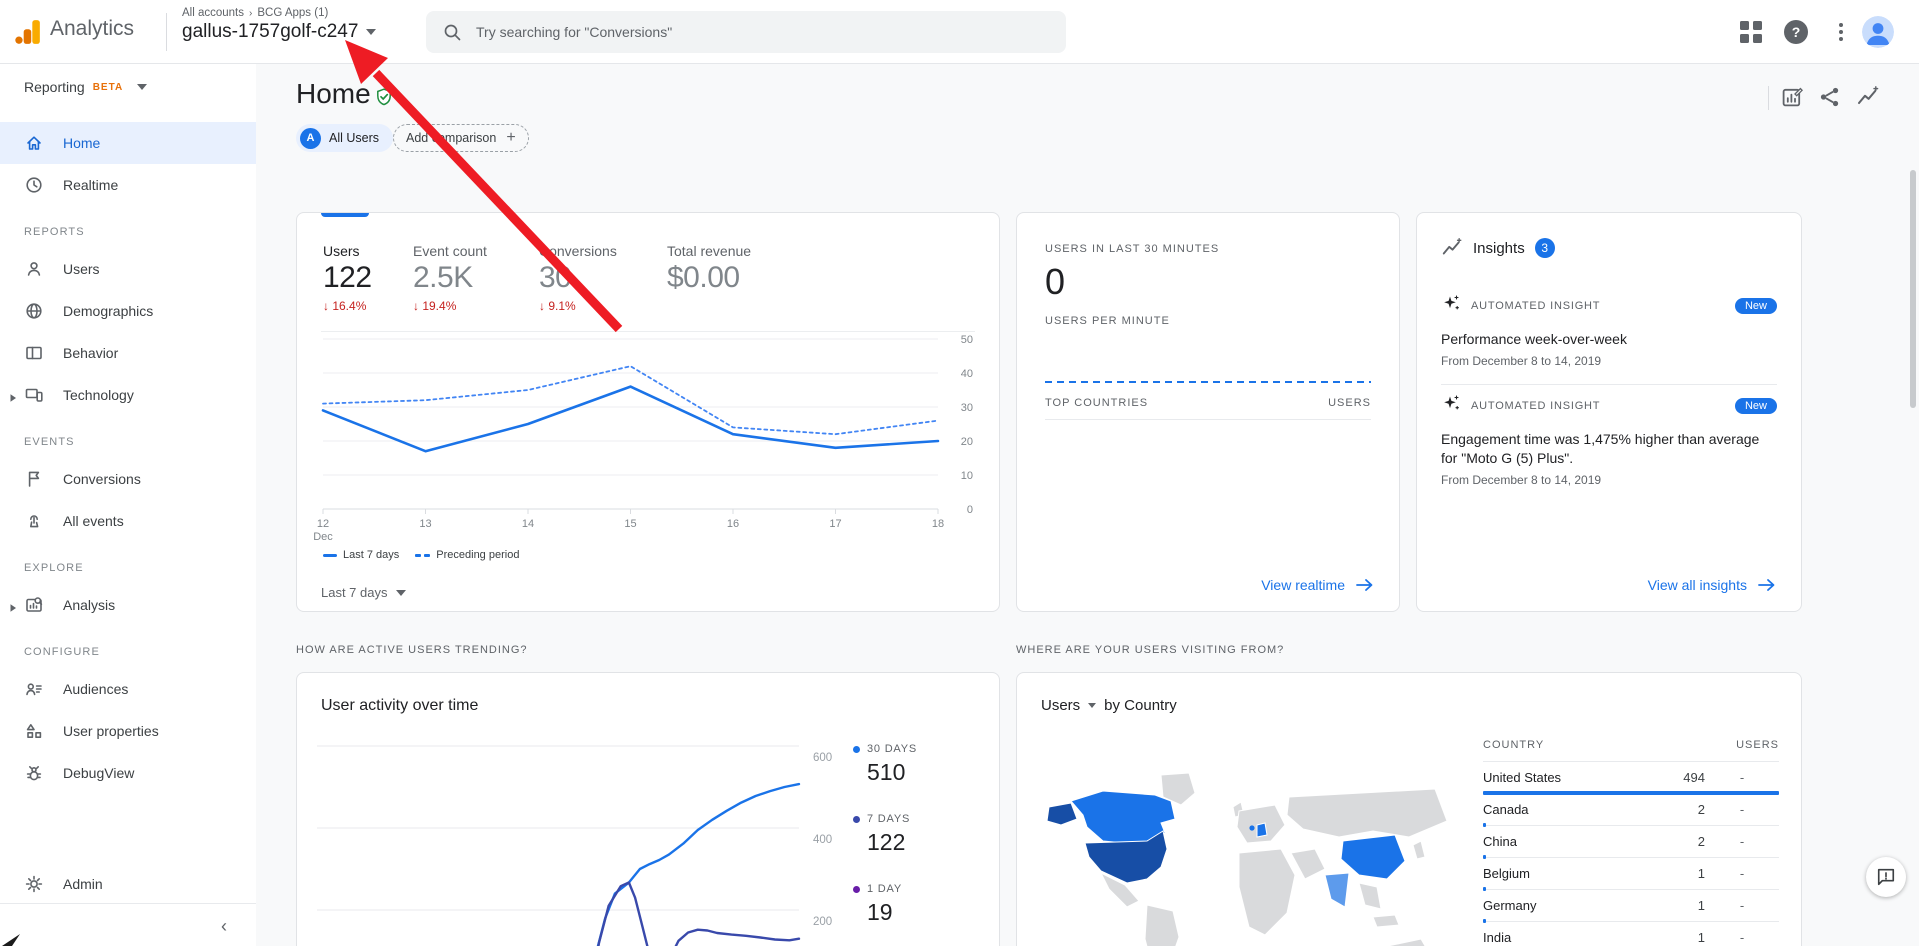  What do you see at coordinates (62, 652) in the screenshot?
I see `nav-section-header-configure: CONFIGURE` at bounding box center [62, 652].